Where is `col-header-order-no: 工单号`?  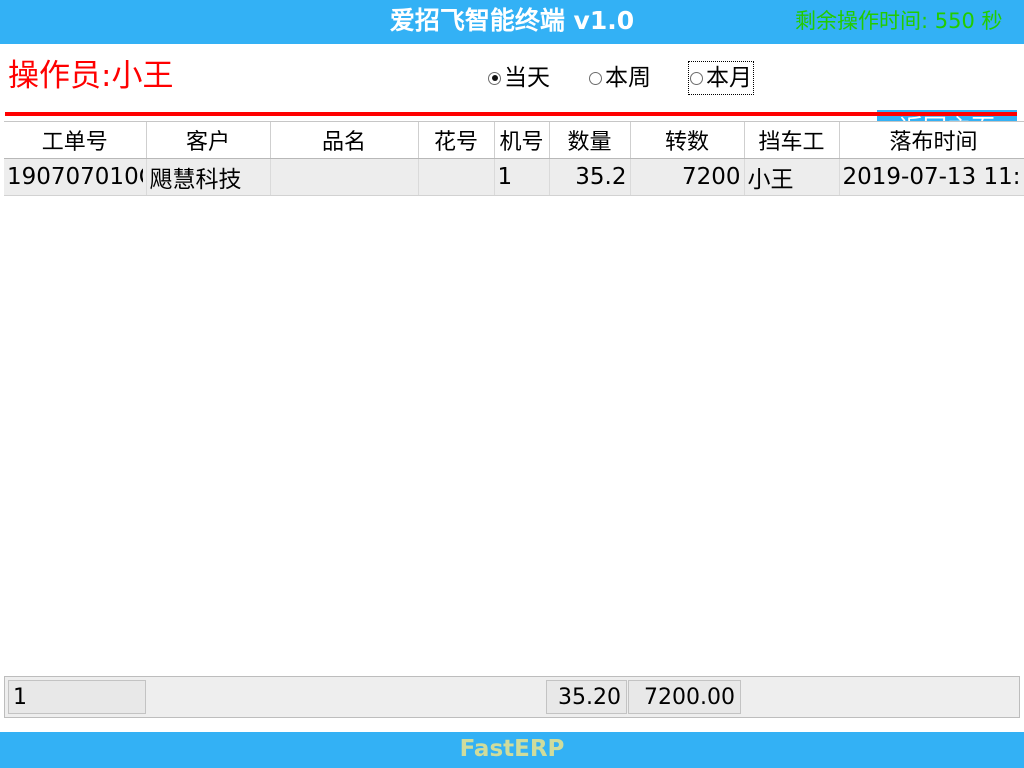
col-header-order-no: 工单号 is located at coordinates (75, 140).